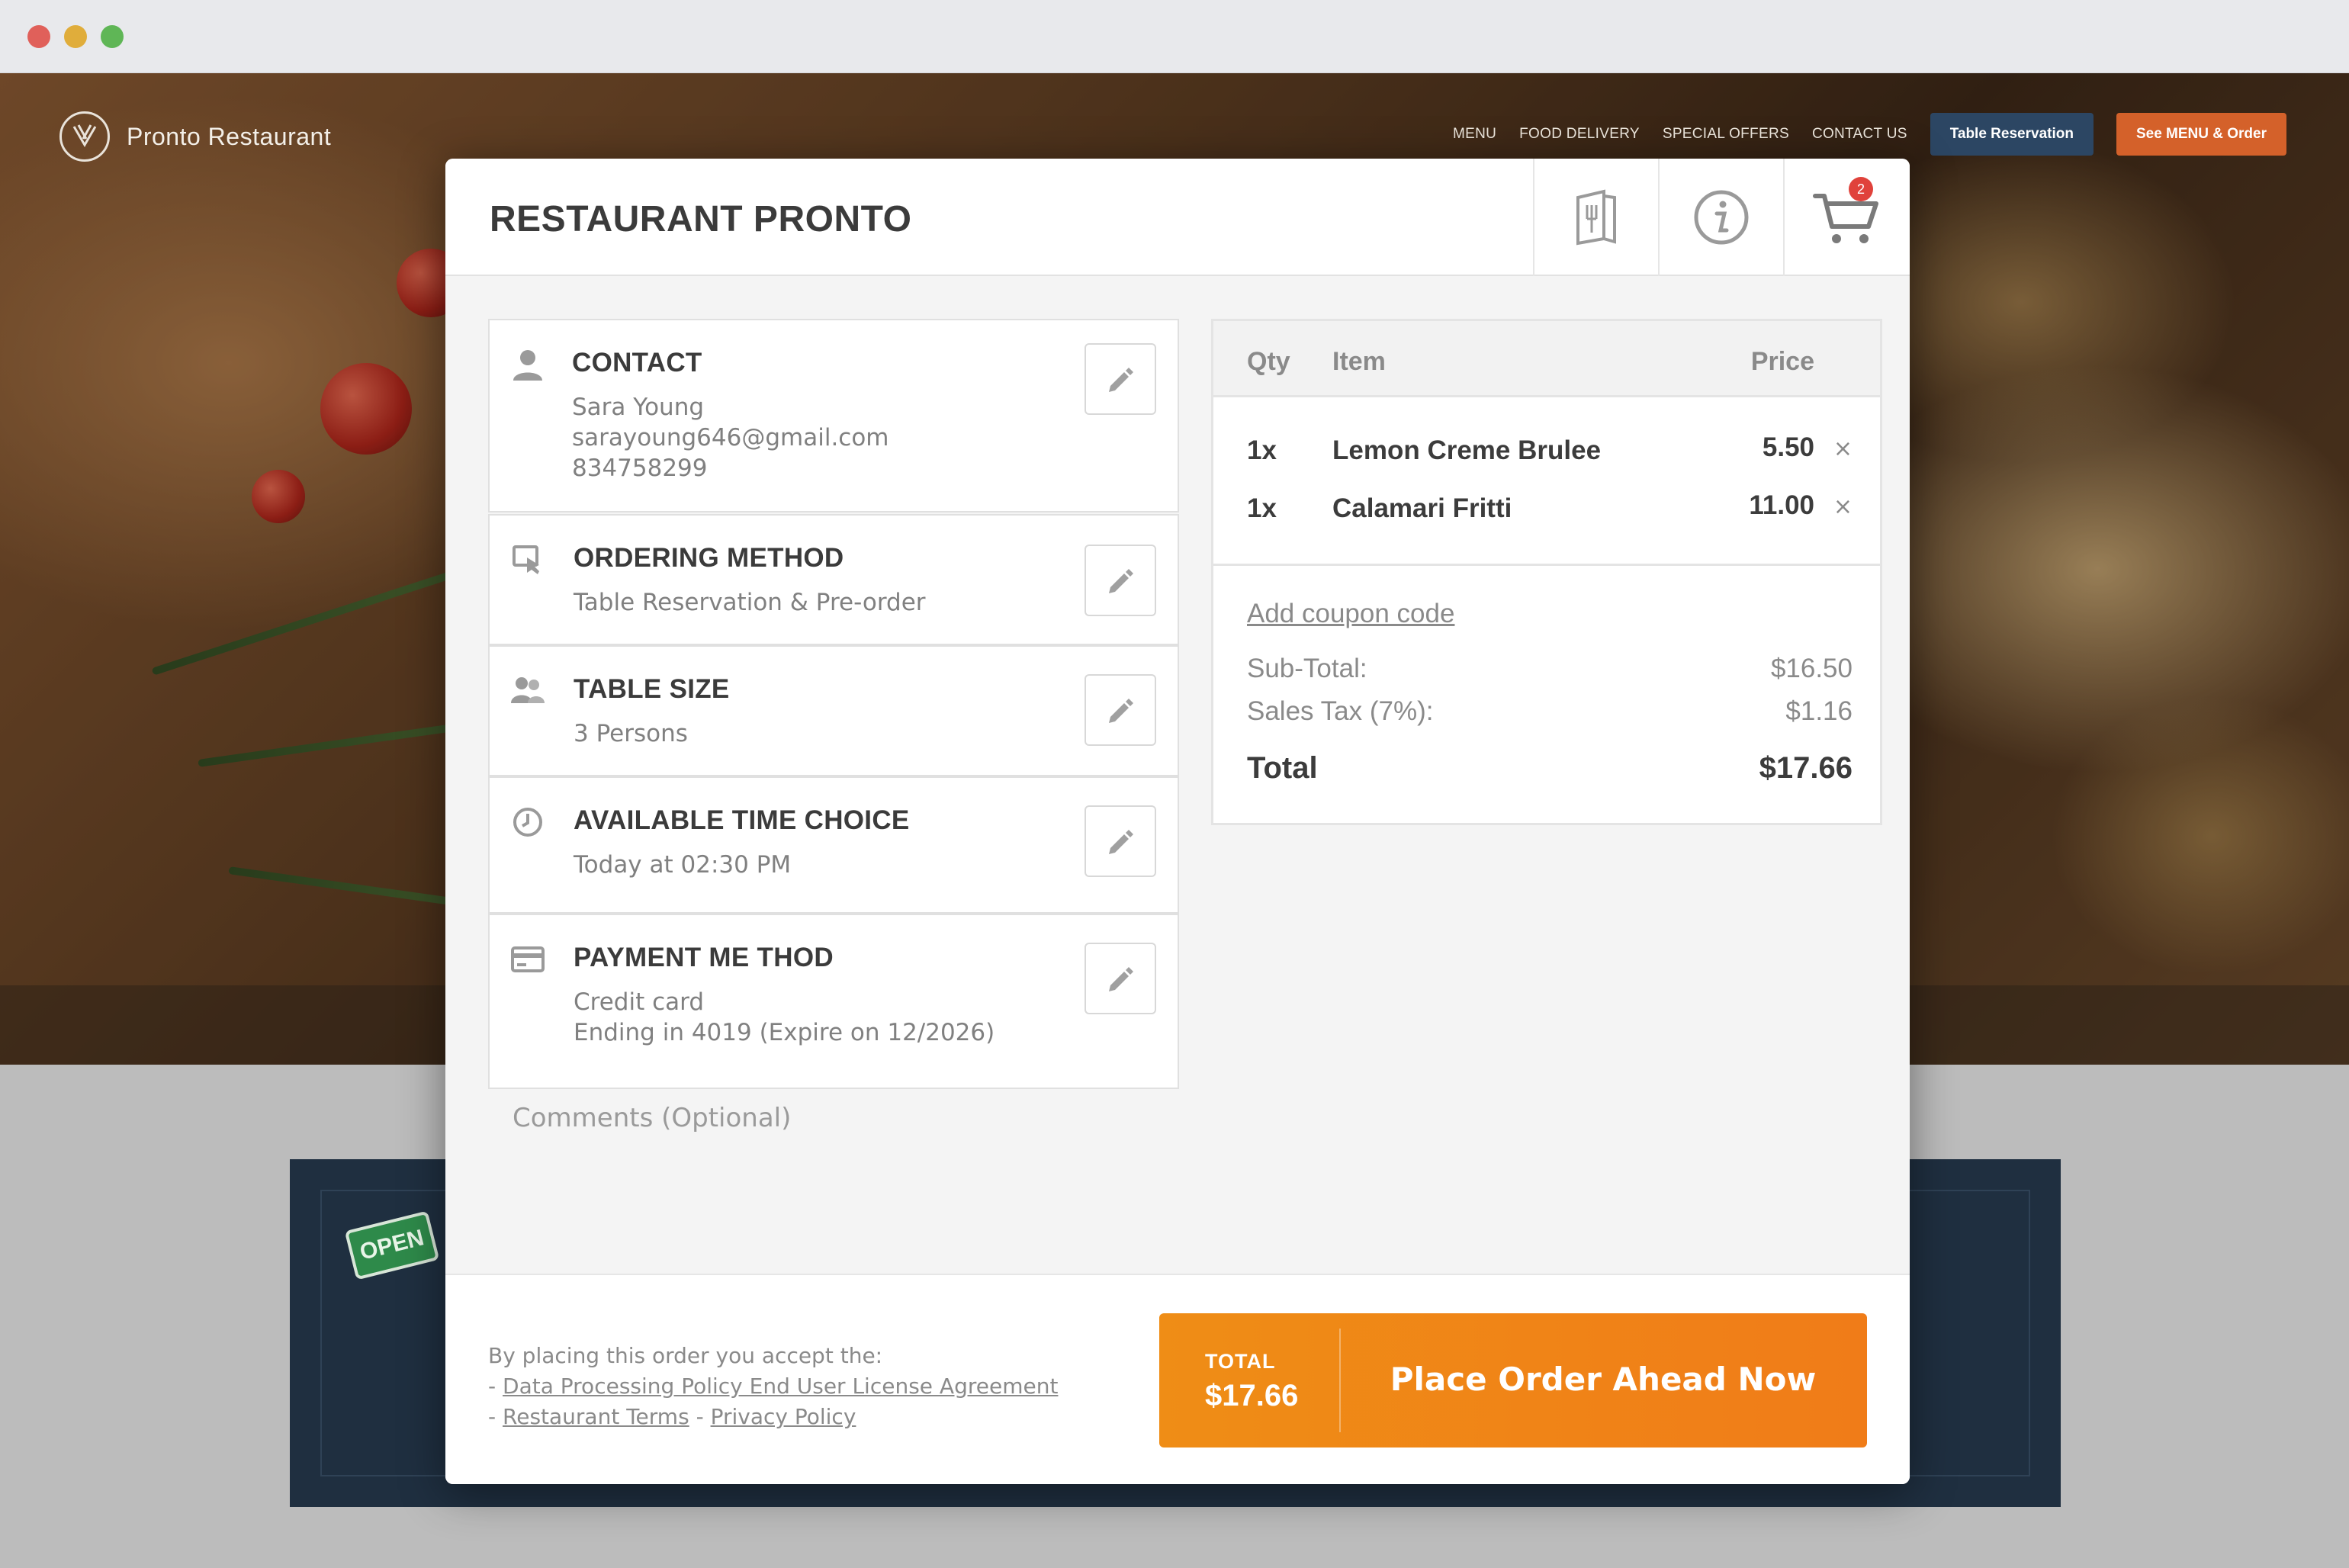 This screenshot has width=2349, height=1568. Describe the element at coordinates (1307, 668) in the screenshot. I see `subtotal-label: Sub-Total:` at that location.